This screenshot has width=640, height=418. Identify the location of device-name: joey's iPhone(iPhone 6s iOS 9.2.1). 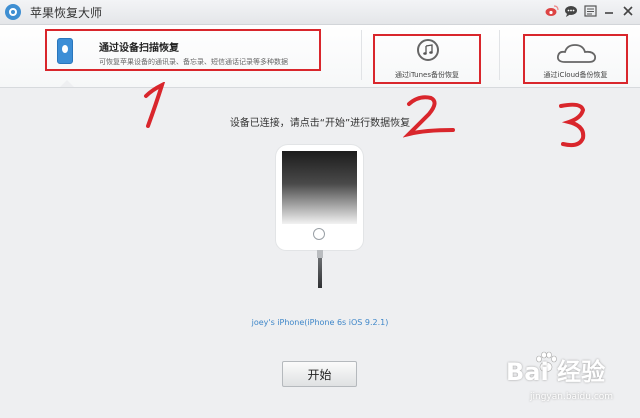
(320, 322).